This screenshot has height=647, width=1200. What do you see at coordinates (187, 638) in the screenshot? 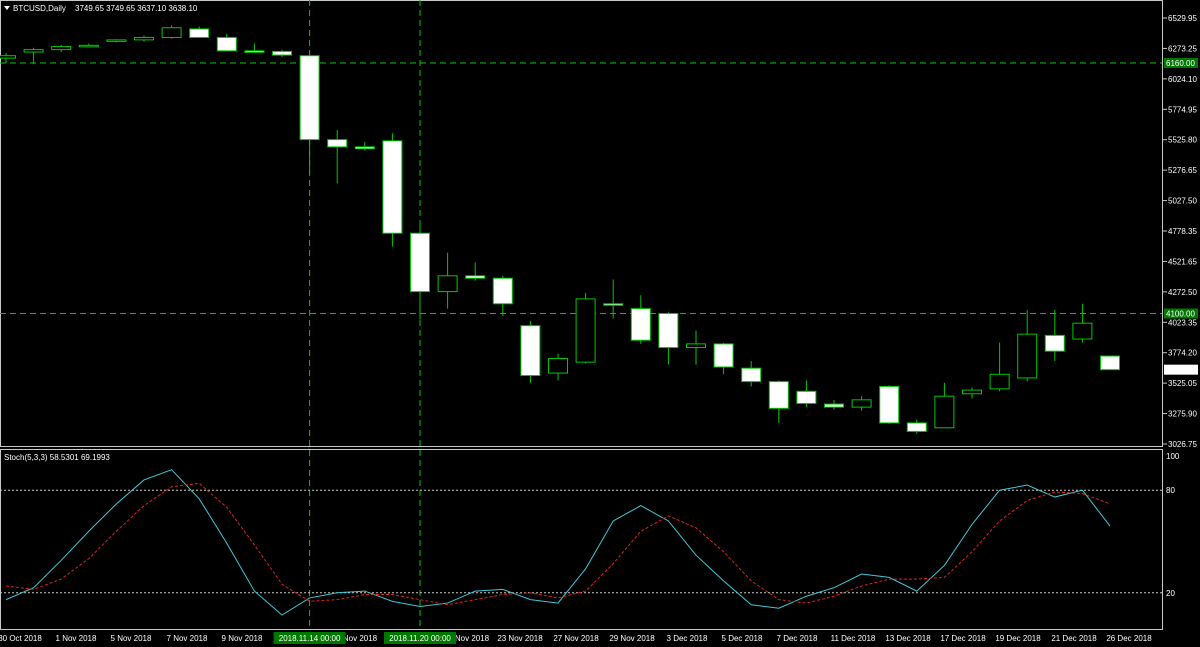
I see `date-tick-label: 7 Nov 2018` at bounding box center [187, 638].